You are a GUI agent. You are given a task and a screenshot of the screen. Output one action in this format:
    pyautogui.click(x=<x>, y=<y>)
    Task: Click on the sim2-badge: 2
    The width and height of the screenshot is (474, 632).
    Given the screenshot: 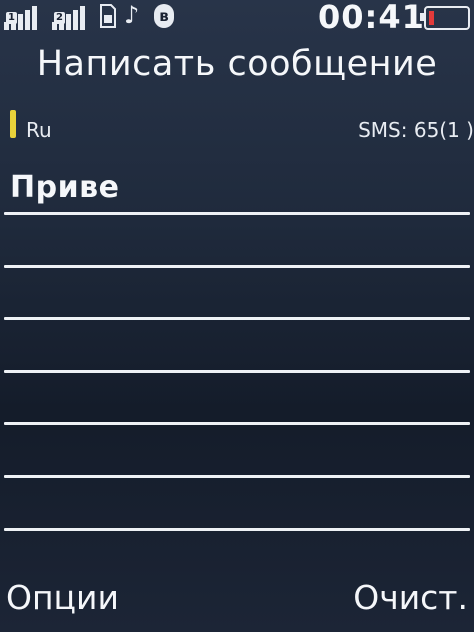 What is the action you would take?
    pyautogui.click(x=59, y=18)
    